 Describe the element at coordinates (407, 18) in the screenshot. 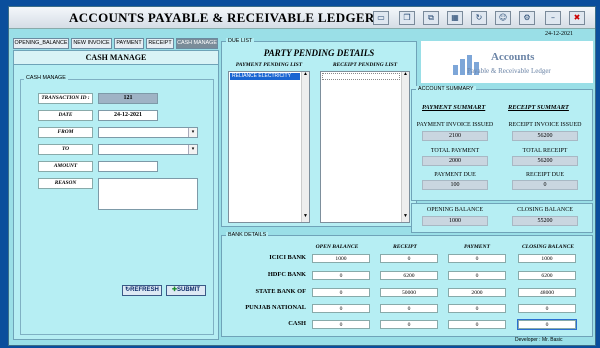

I see `layers-icon: ❐` at that location.